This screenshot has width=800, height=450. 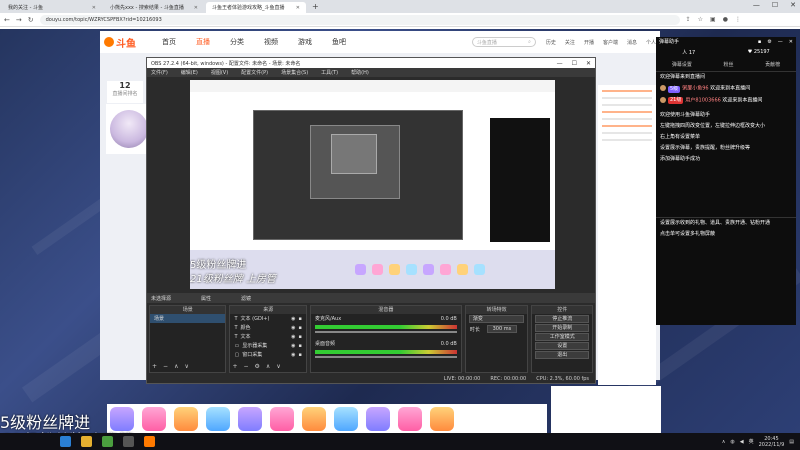 What do you see at coordinates (725, 19) in the screenshot?
I see `profile-icon: ●` at bounding box center [725, 19].